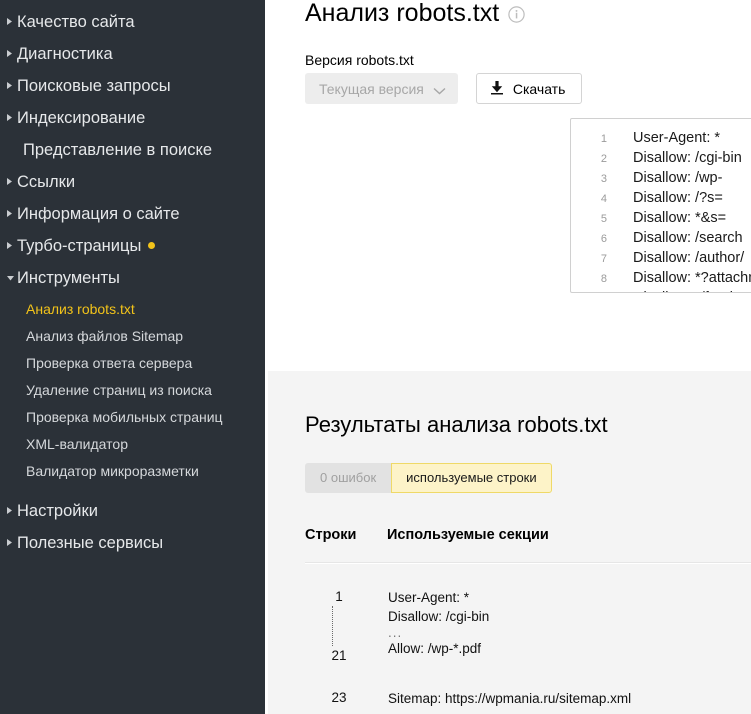  Describe the element at coordinates (692, 278) in the screenshot. I see `line-content: Disallow: *?attachment_id=` at that location.